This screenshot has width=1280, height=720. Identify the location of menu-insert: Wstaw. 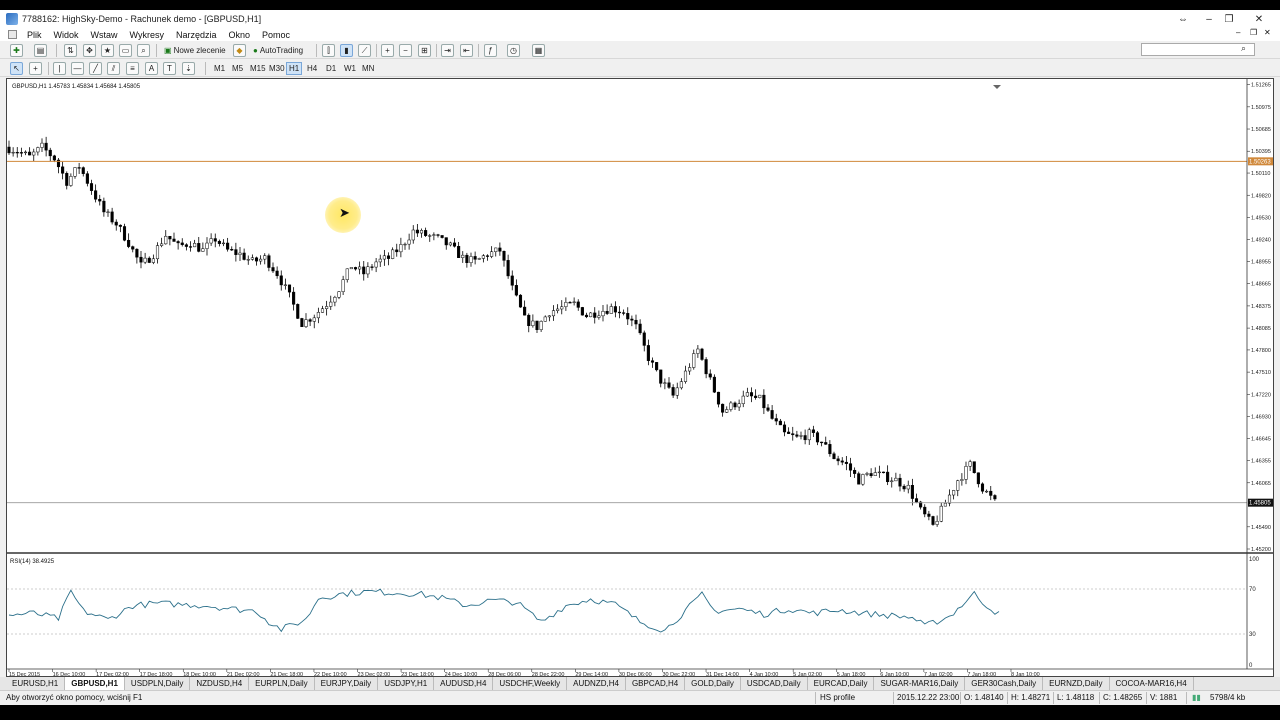
(104, 35).